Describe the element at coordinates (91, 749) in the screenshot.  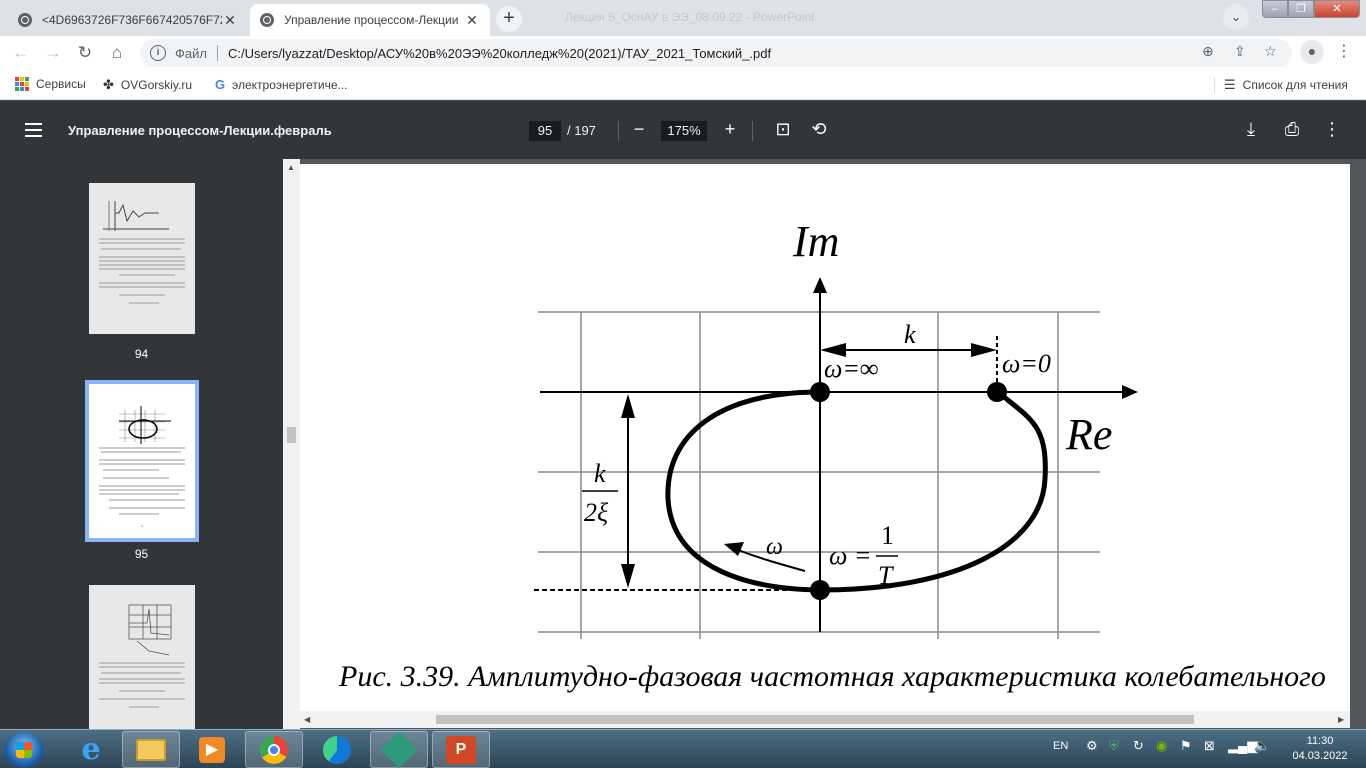
I see `ie-icon: e` at that location.